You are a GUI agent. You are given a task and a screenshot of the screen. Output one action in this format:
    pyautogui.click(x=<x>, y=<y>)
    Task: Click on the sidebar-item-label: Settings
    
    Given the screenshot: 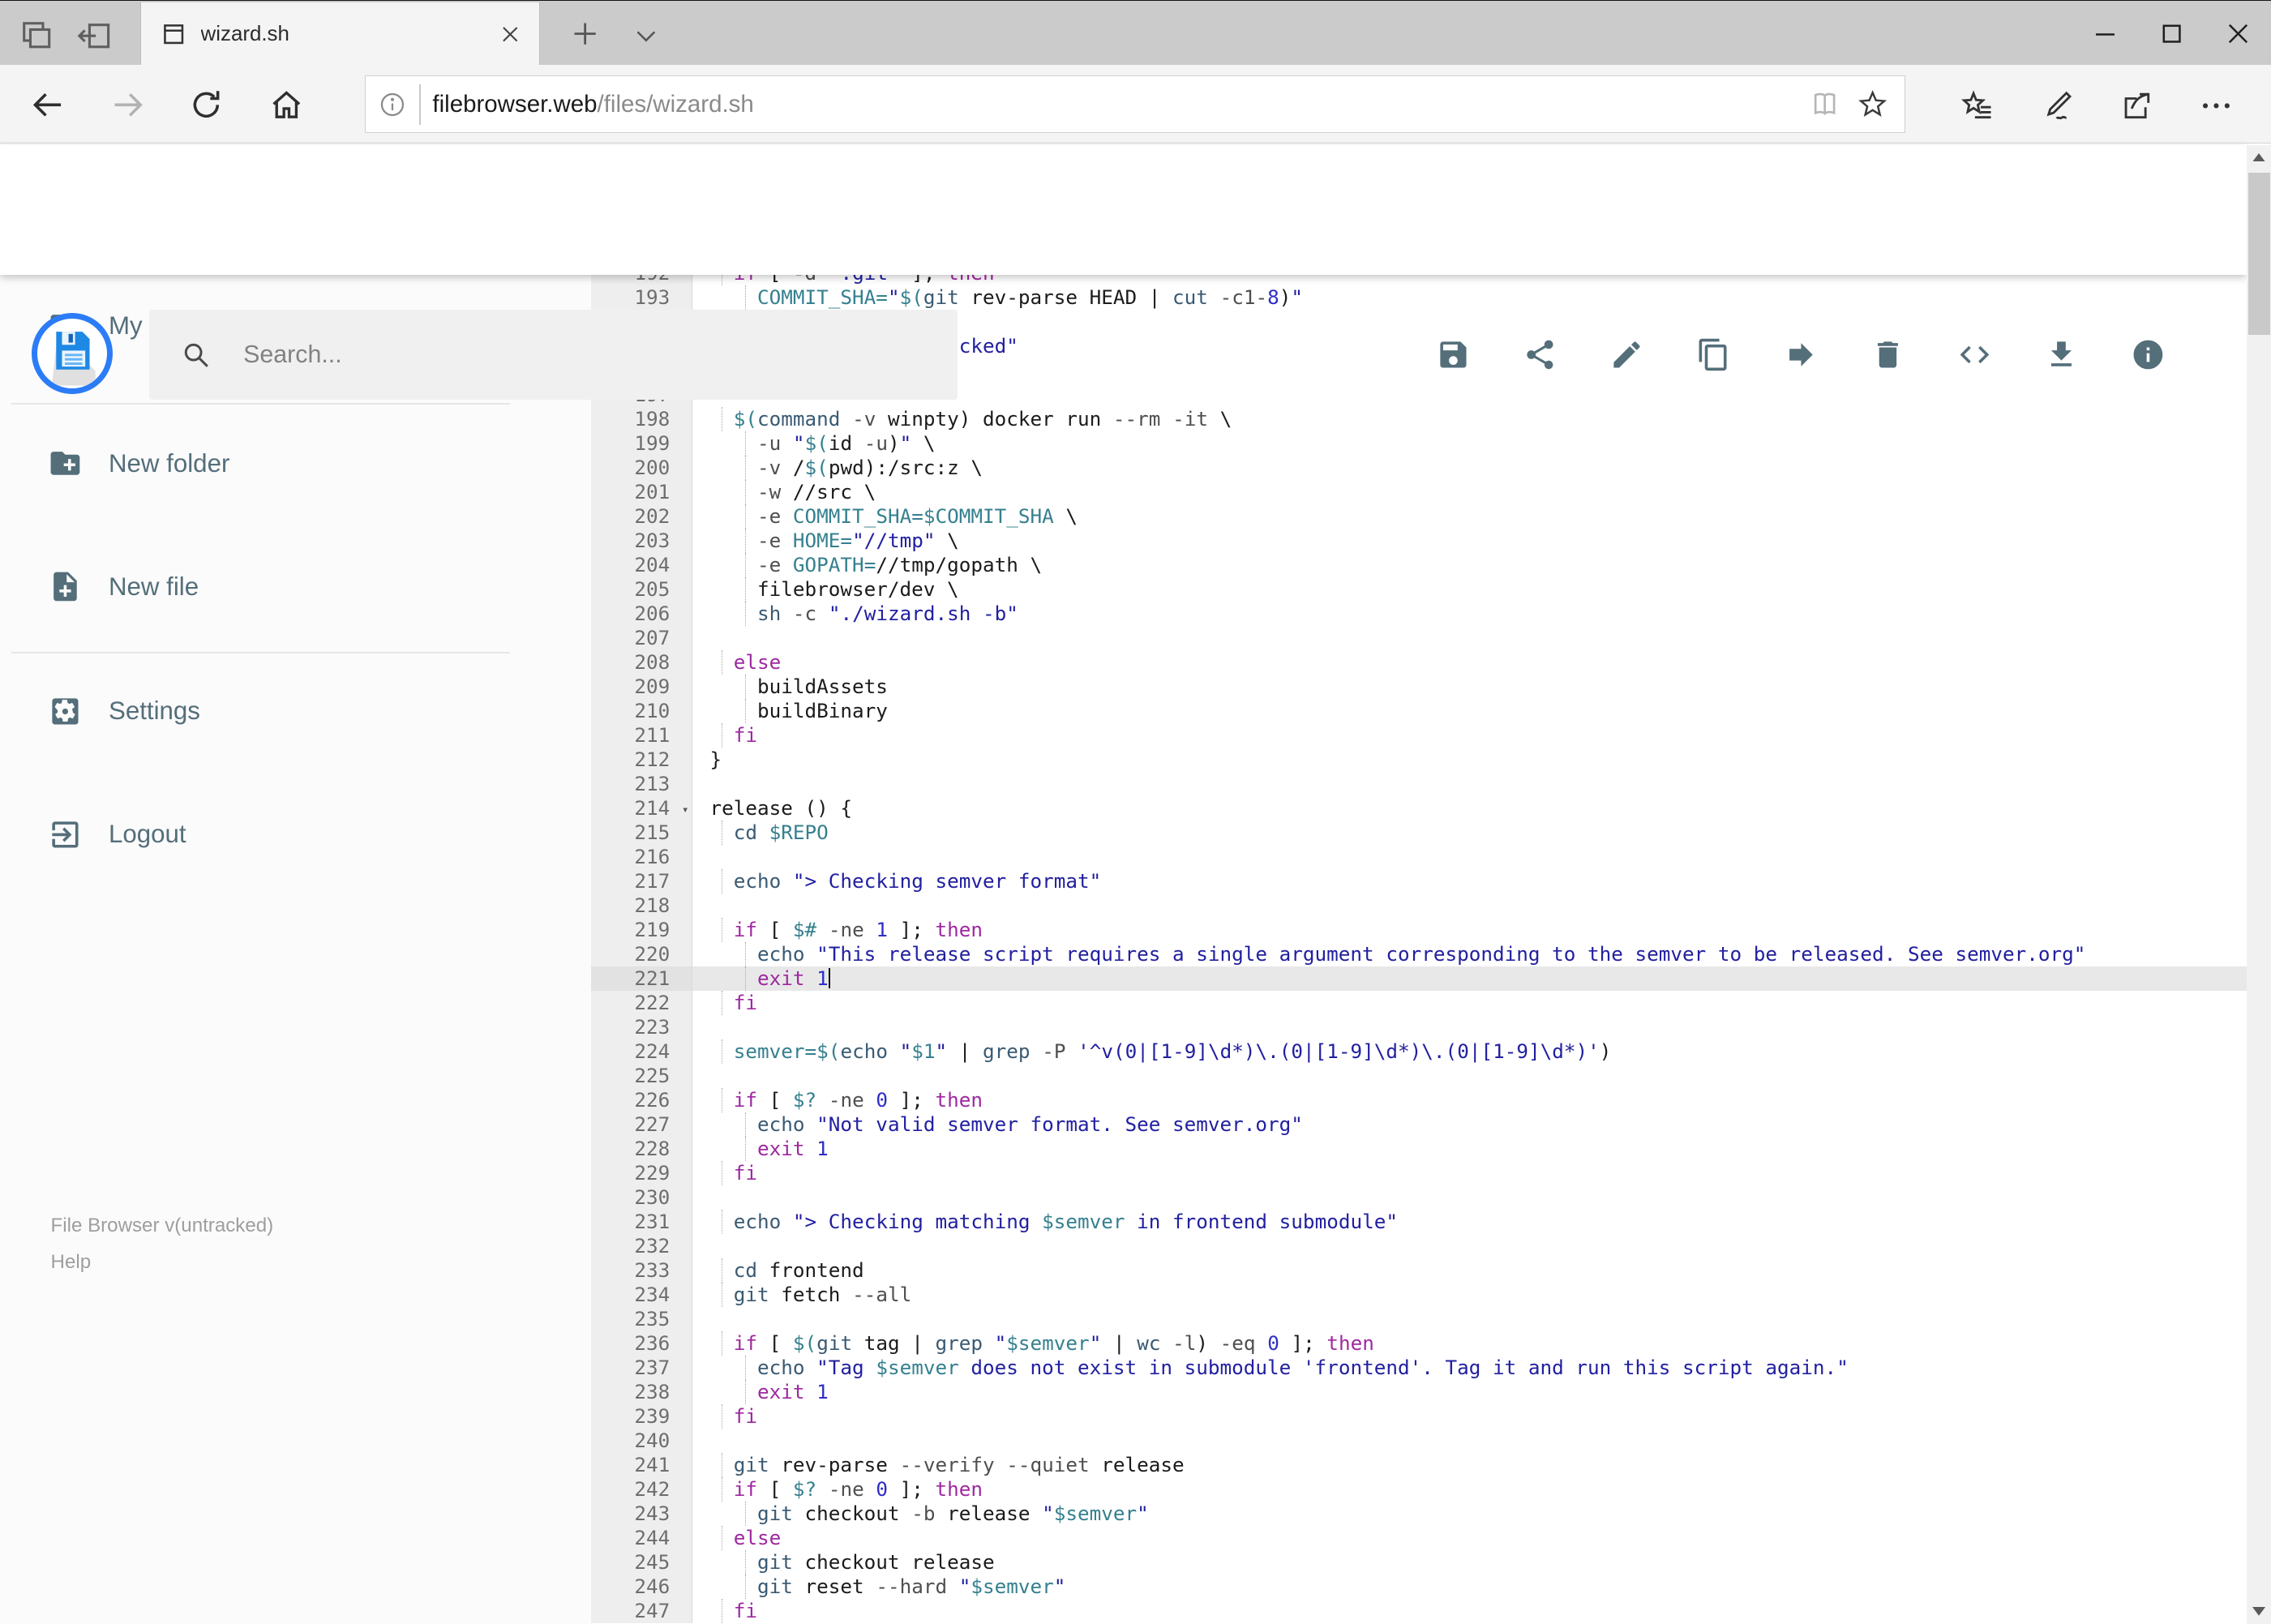 What is the action you would take?
    pyautogui.click(x=154, y=711)
    